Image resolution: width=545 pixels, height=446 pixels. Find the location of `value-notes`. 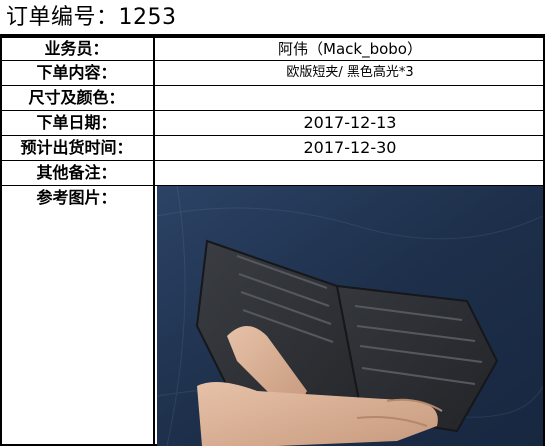

value-notes is located at coordinates (350, 173).